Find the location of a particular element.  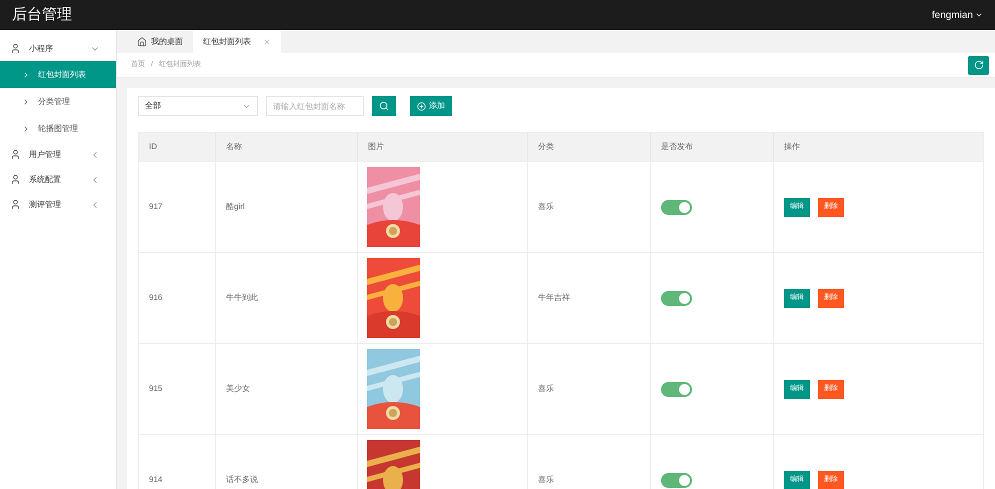

table-cell: 话不多说 is located at coordinates (242, 480).